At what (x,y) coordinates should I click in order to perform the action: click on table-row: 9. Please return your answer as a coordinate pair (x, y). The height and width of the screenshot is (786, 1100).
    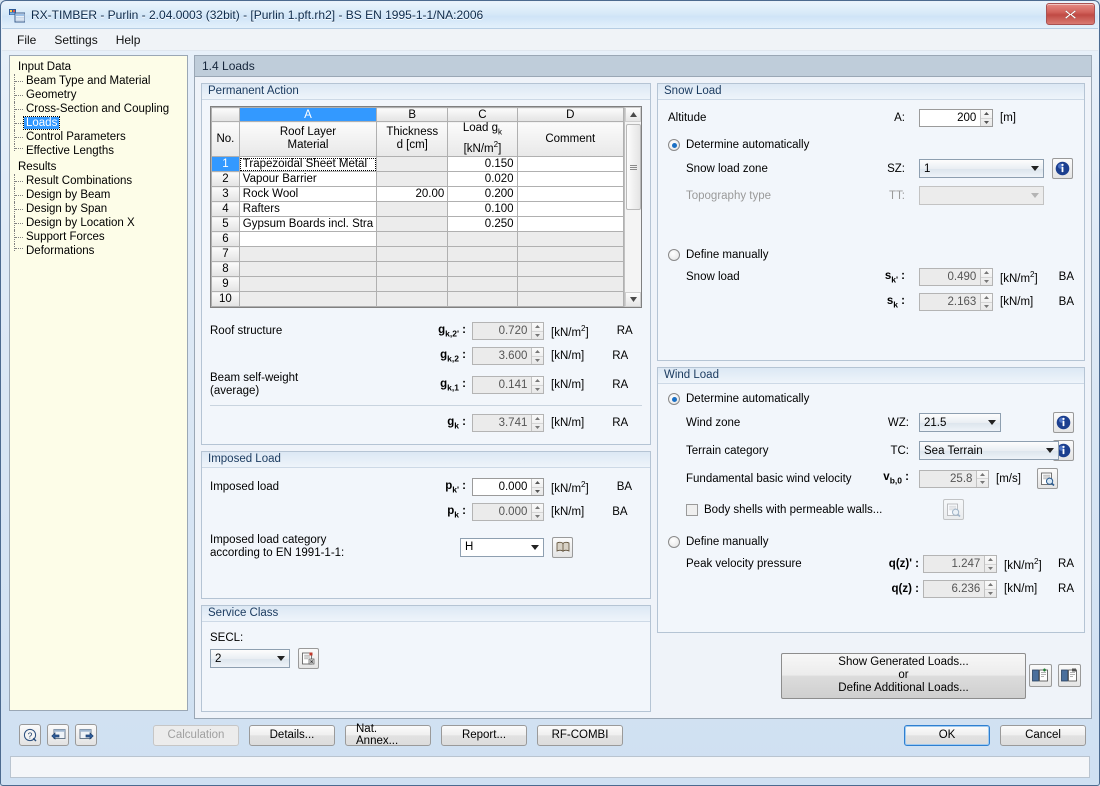
    Looking at the image, I should click on (418, 284).